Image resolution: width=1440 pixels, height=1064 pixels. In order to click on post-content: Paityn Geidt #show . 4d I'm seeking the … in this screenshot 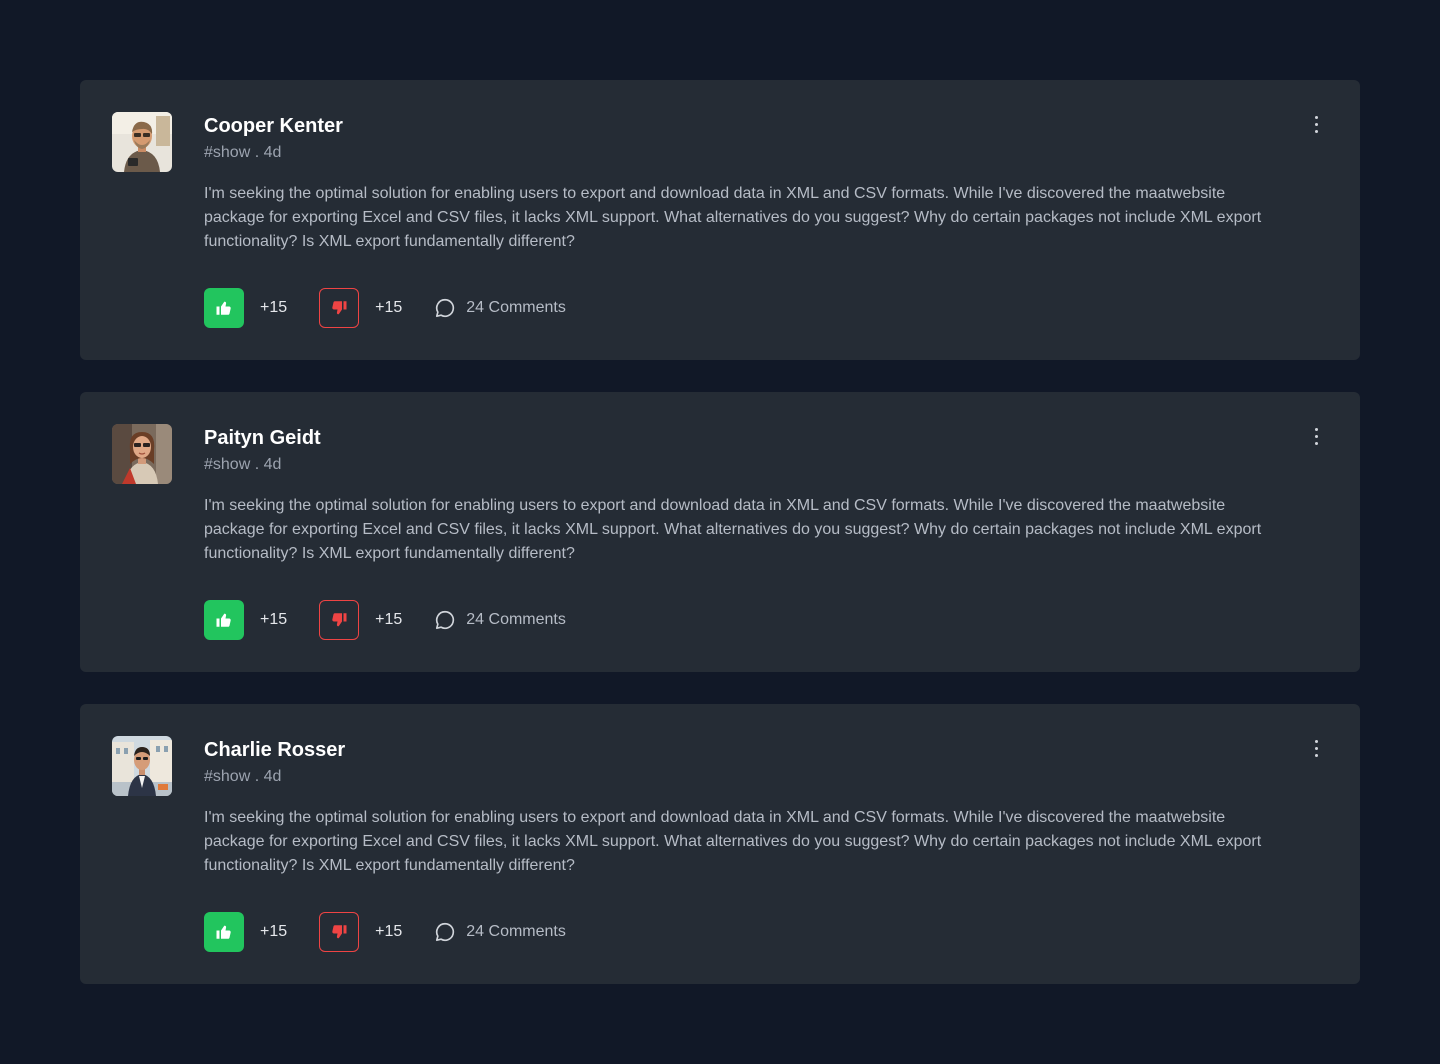, I will do `click(734, 495)`.